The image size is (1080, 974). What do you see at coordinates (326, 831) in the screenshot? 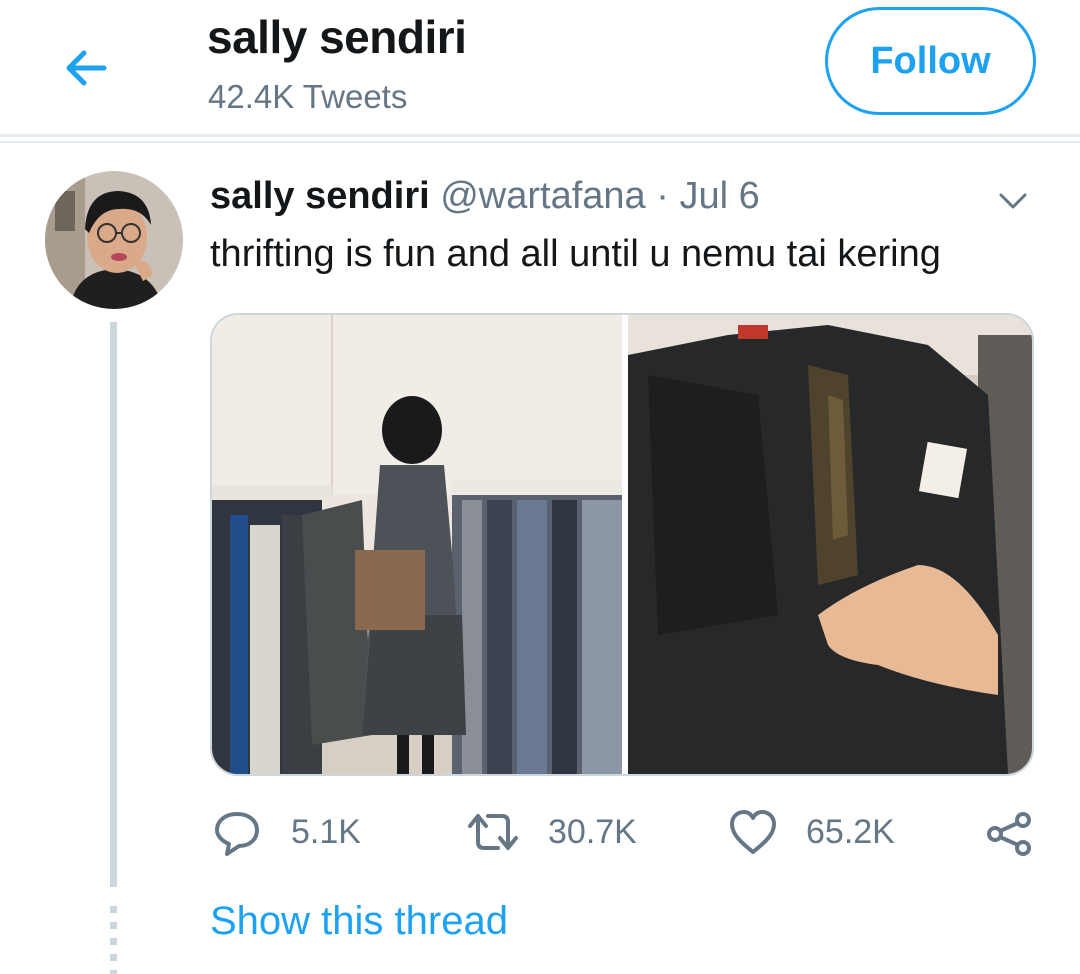
I see `reply-count: 5.1K` at bounding box center [326, 831].